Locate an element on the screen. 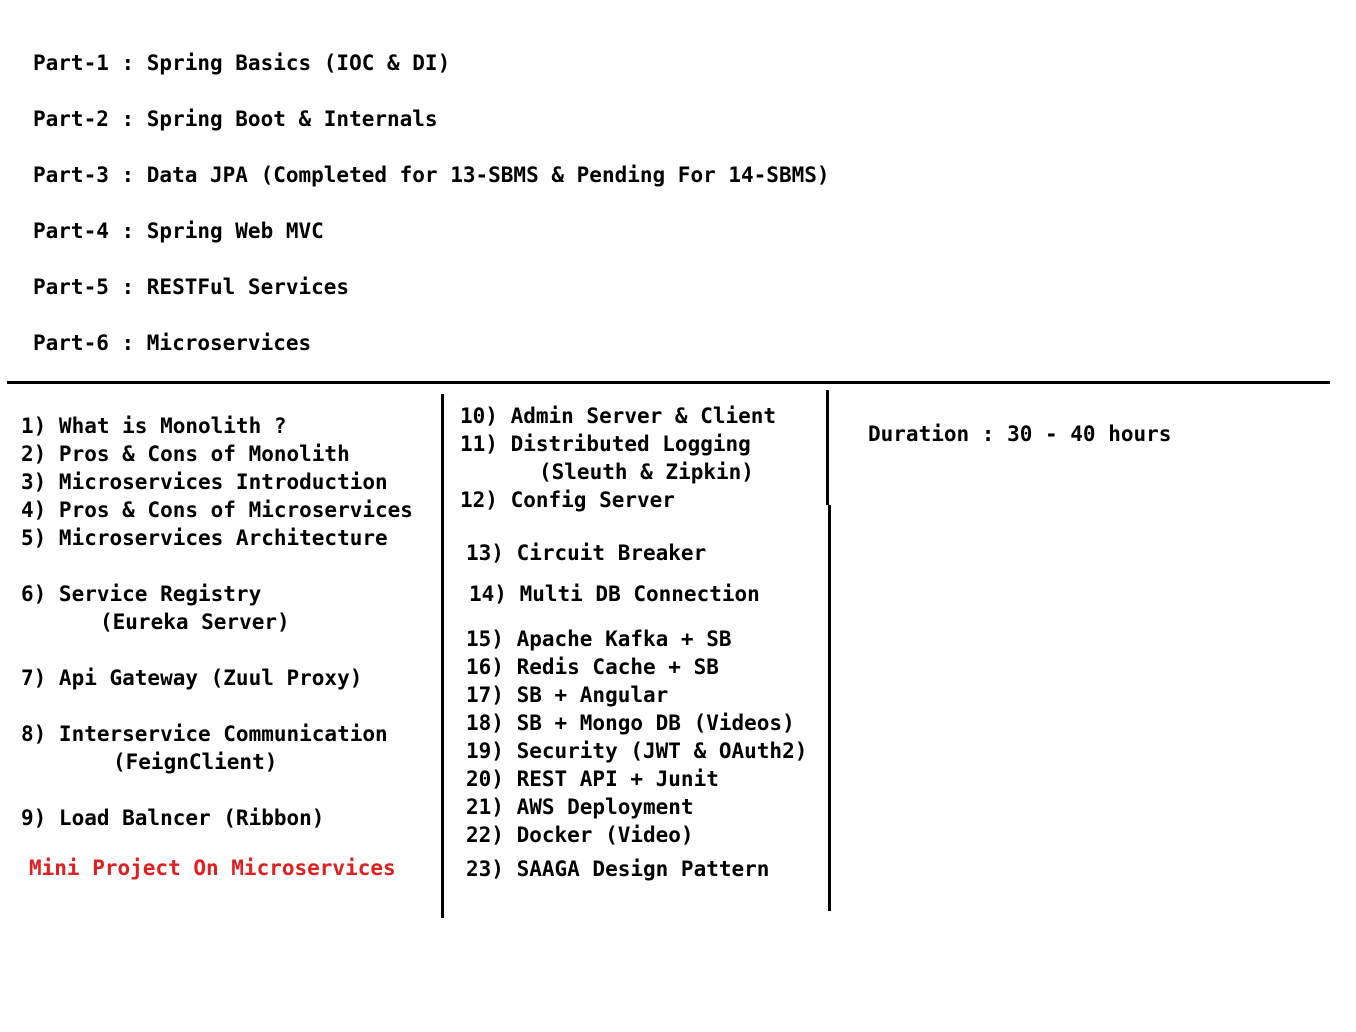 The width and height of the screenshot is (1356, 1032). topic-item: 10) Admin Server & Client is located at coordinates (618, 416).